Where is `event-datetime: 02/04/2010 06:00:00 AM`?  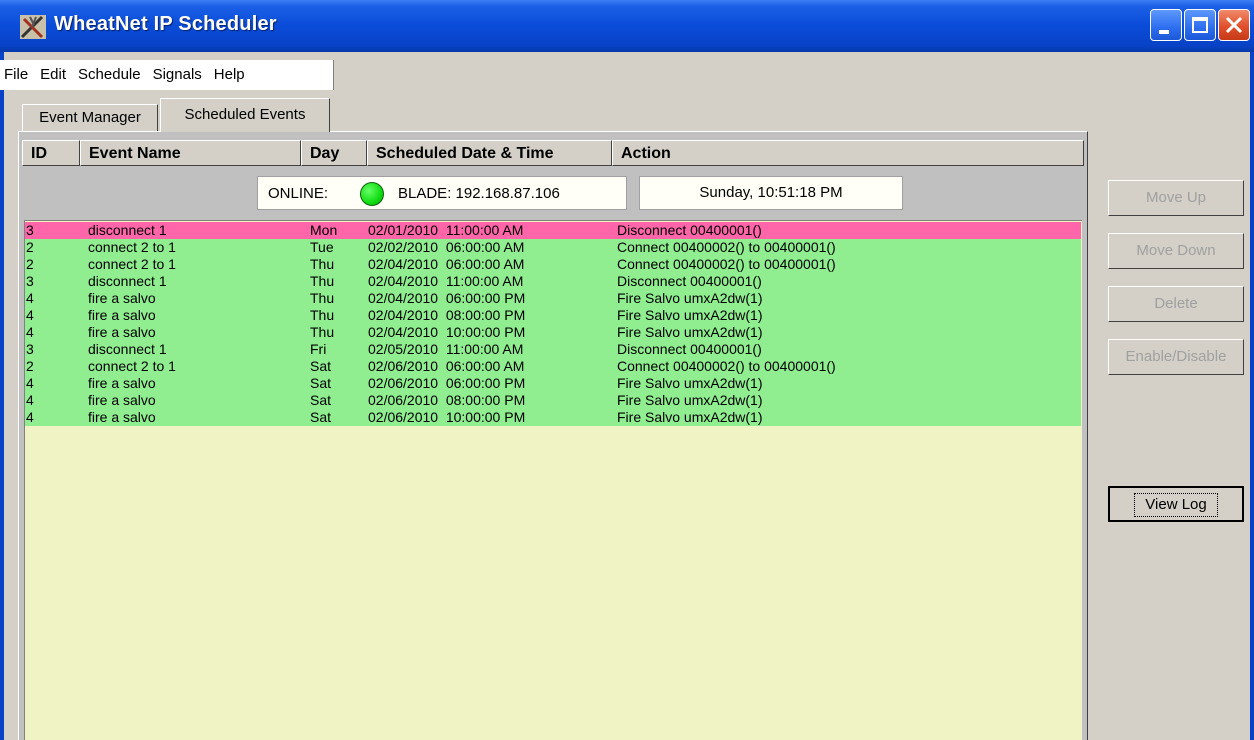 event-datetime: 02/04/2010 06:00:00 AM is located at coordinates (446, 264).